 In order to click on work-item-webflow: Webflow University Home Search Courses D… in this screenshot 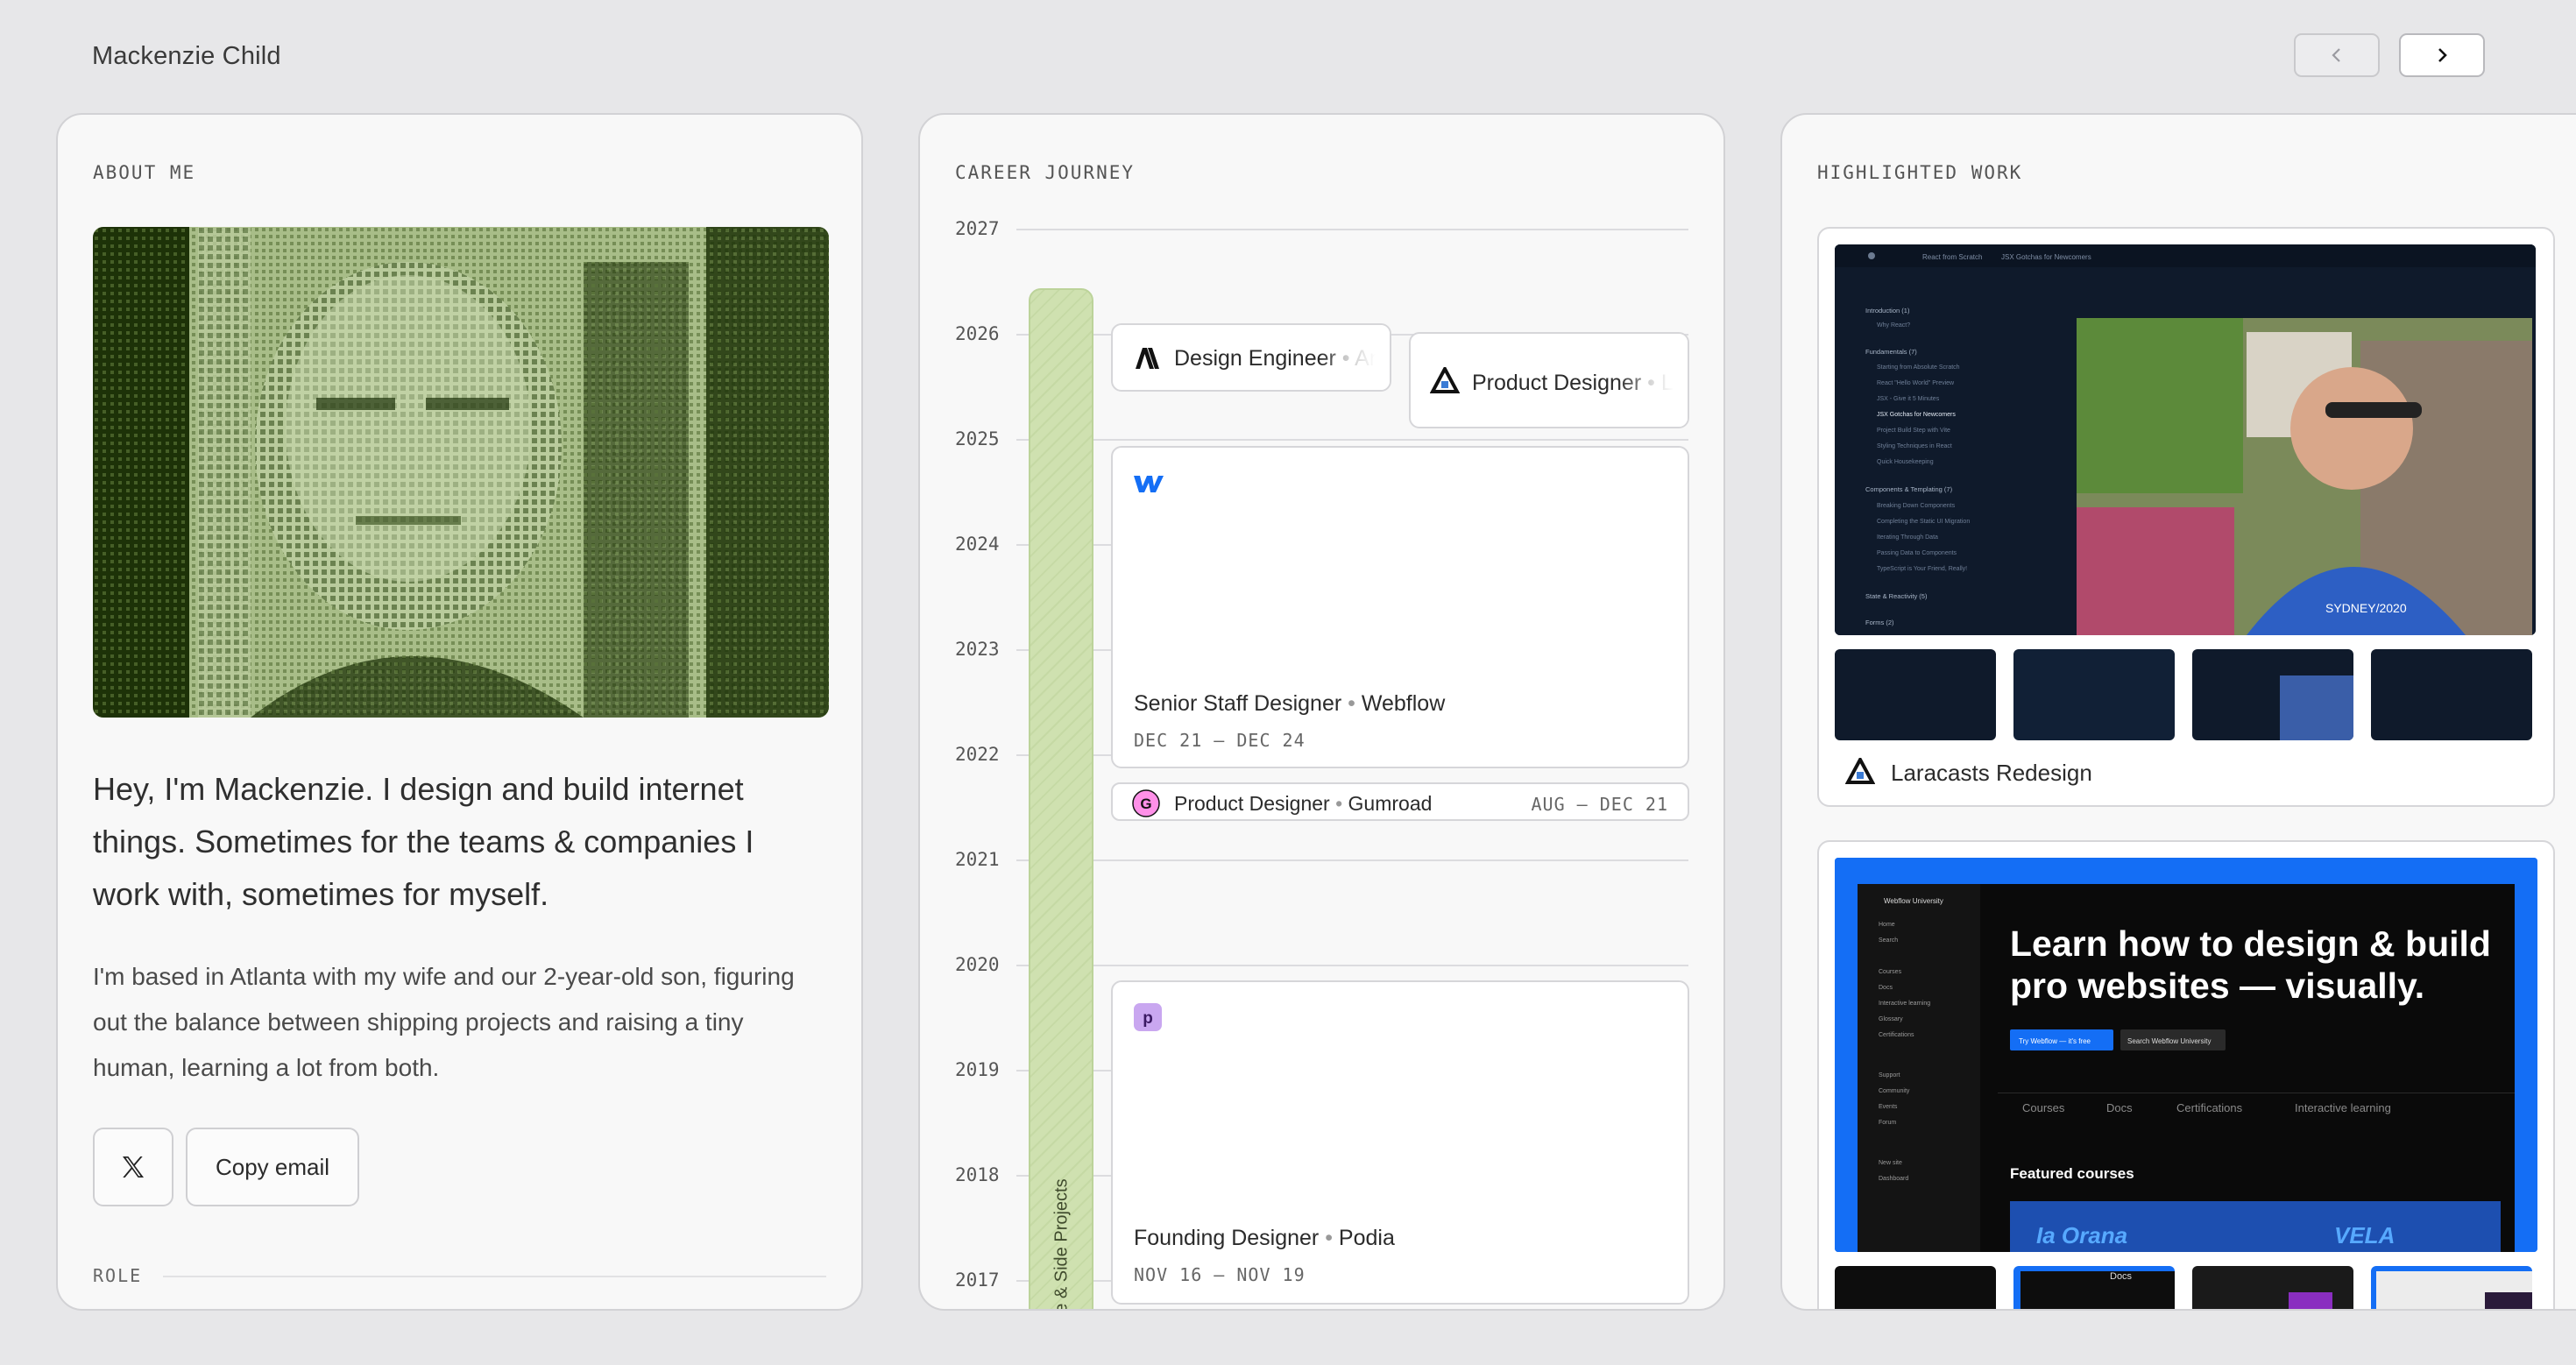, I will do `click(2186, 1074)`.